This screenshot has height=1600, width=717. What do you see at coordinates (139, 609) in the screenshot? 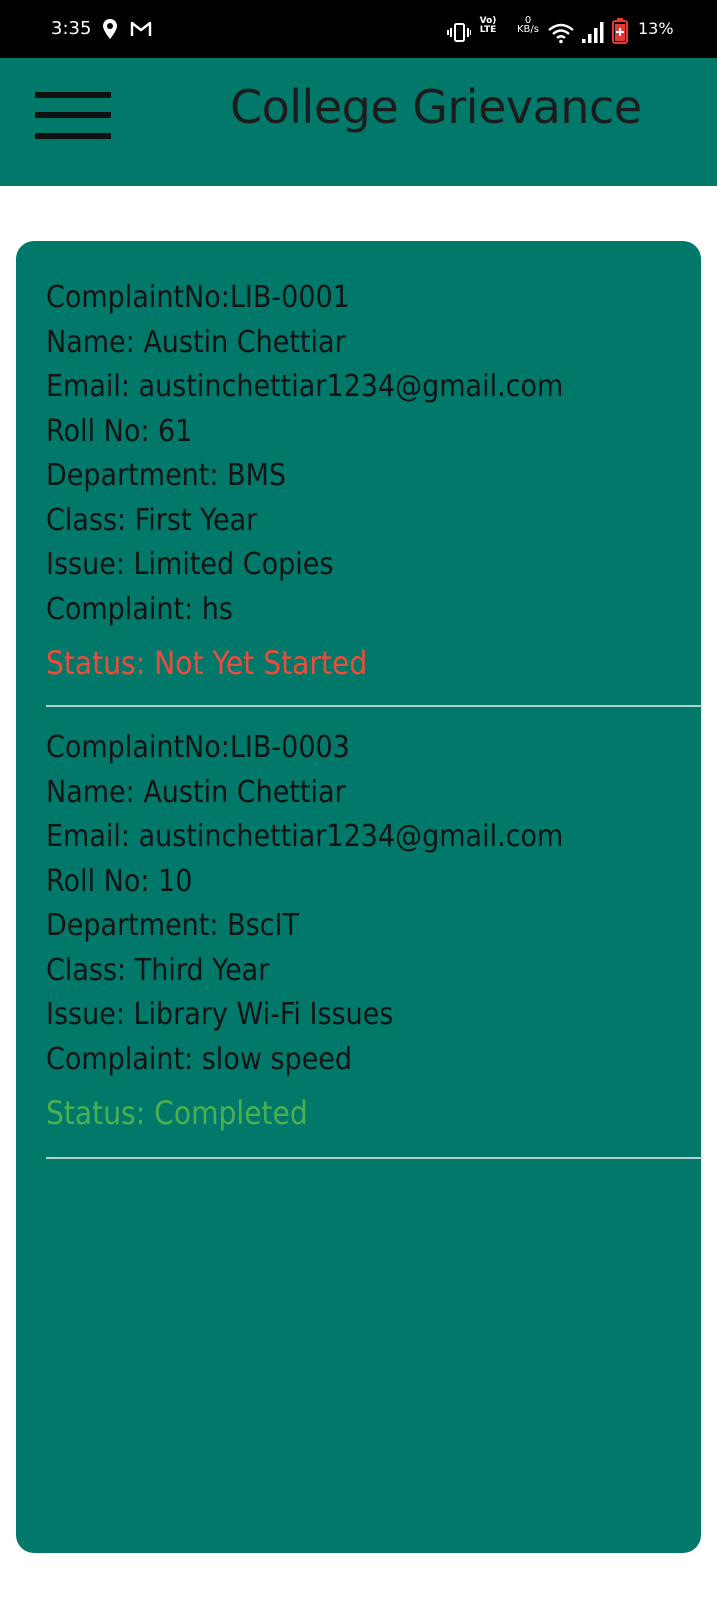
I see `complaint-text: Complaint: hs` at bounding box center [139, 609].